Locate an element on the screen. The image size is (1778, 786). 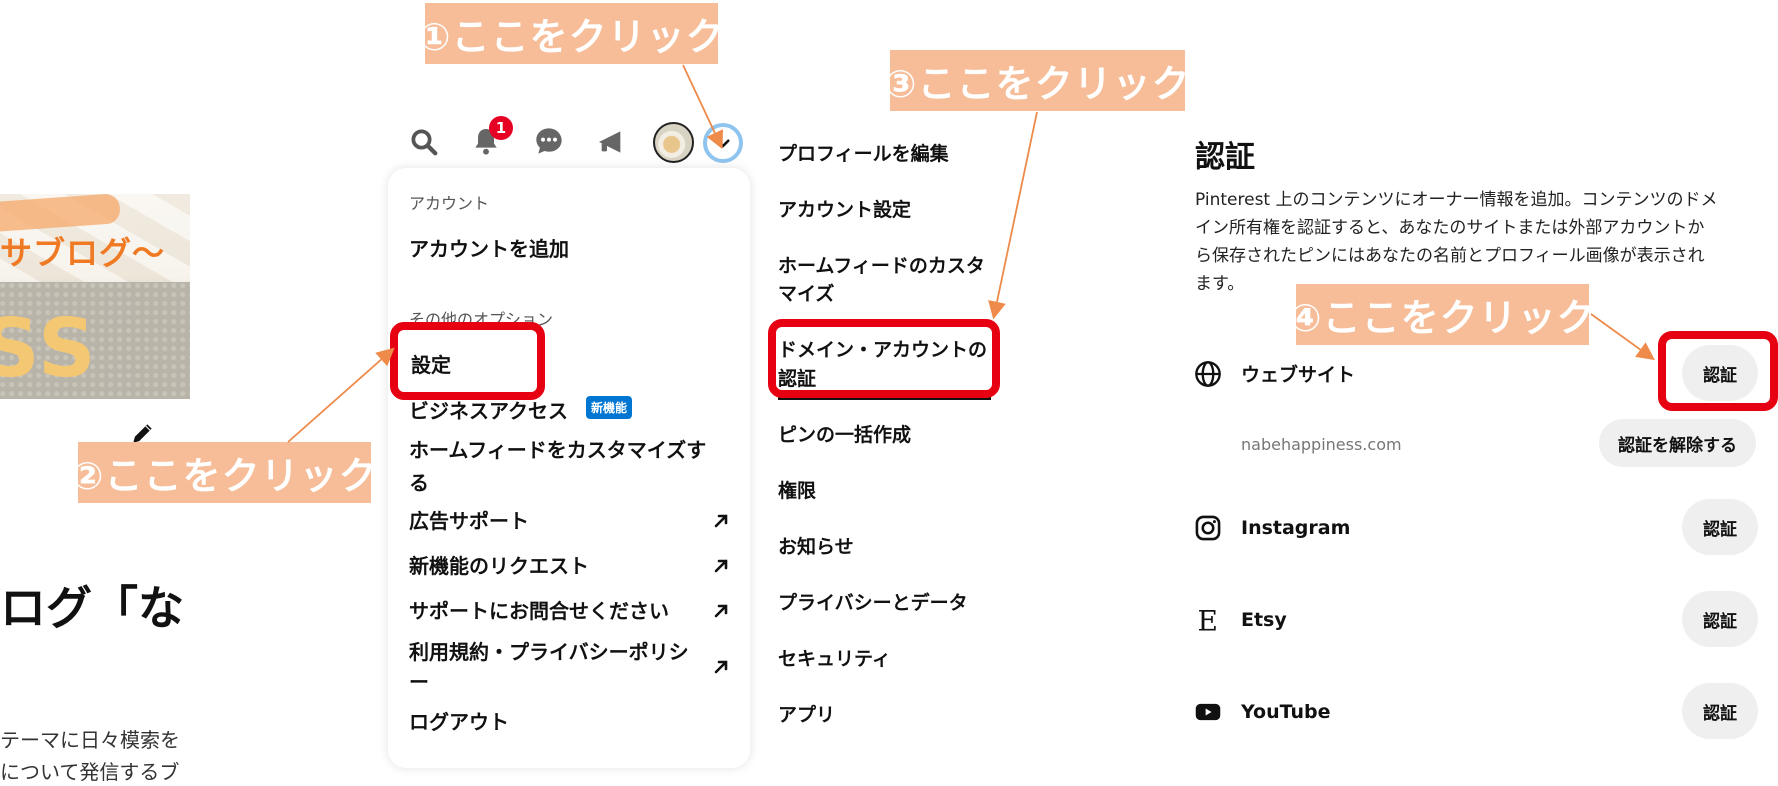
description-line: ら保存されたピンにはあなたの名前とプロフィール画像が表示され is located at coordinates (1450, 256).